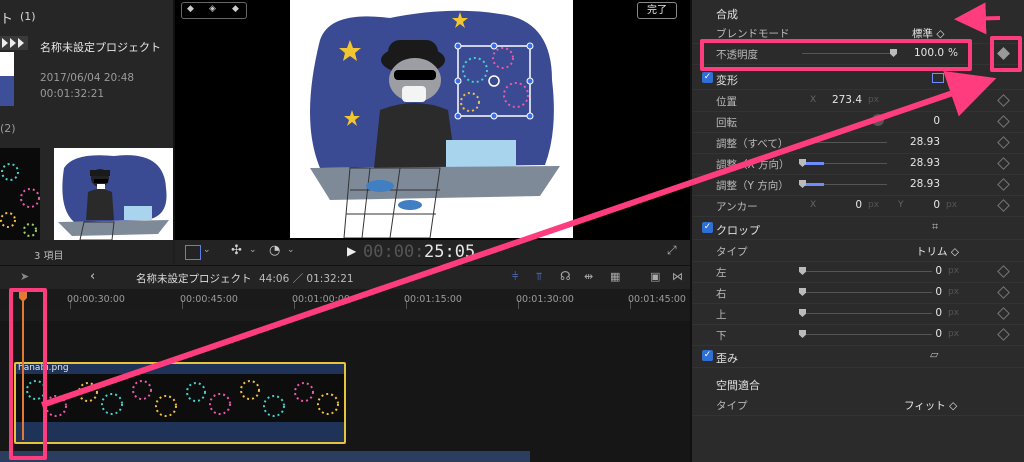 The image size is (1024, 462). What do you see at coordinates (449, 252) in the screenshot?
I see `timecode: 25:05` at bounding box center [449, 252].